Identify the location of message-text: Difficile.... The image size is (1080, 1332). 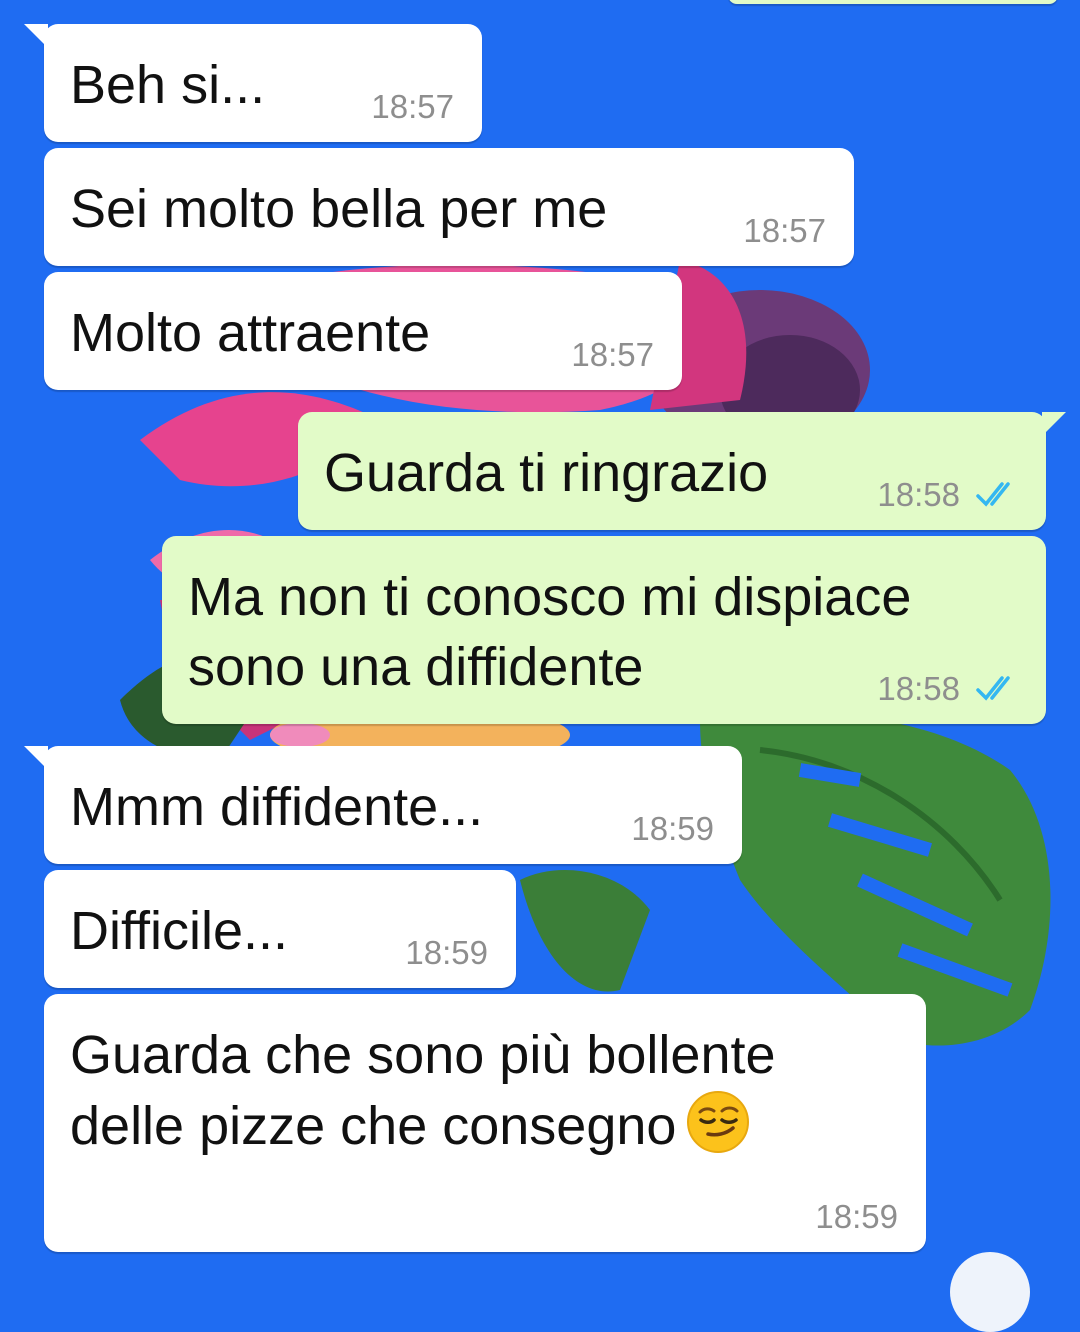
(179, 931).